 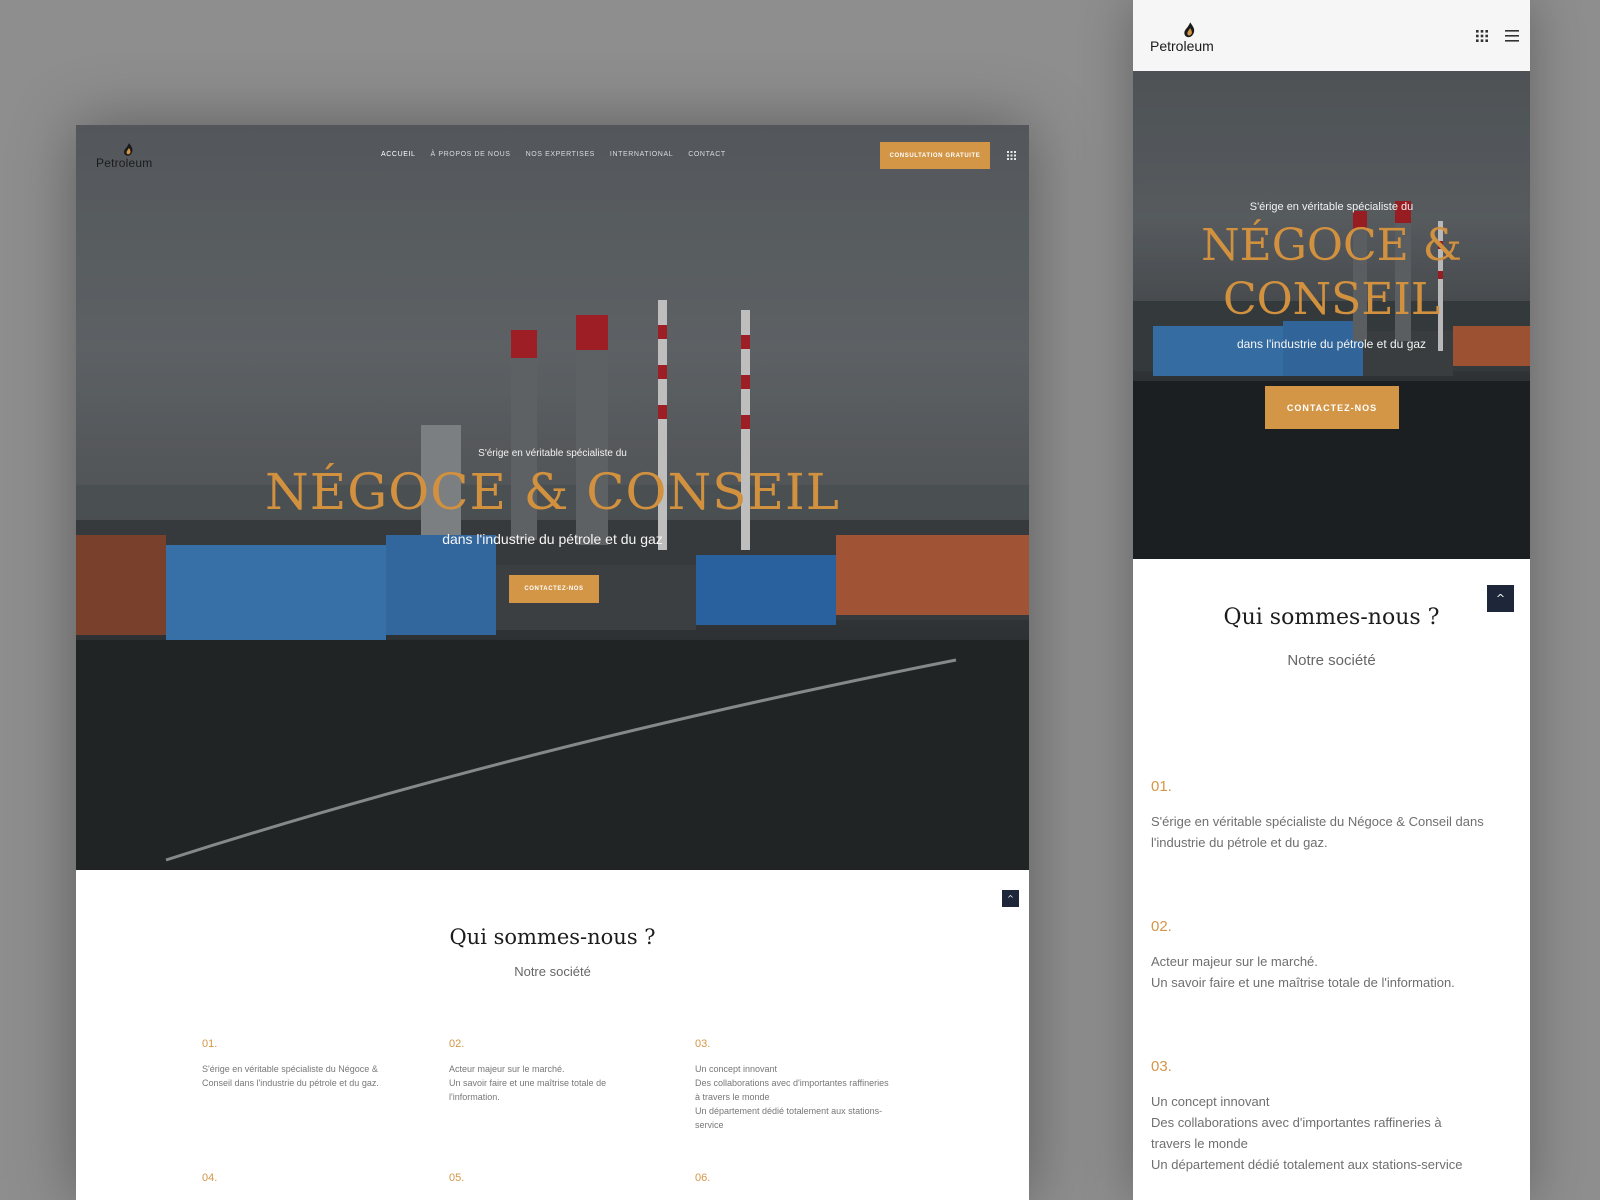 I want to click on nav-item-contact: CONTACT, so click(x=707, y=154).